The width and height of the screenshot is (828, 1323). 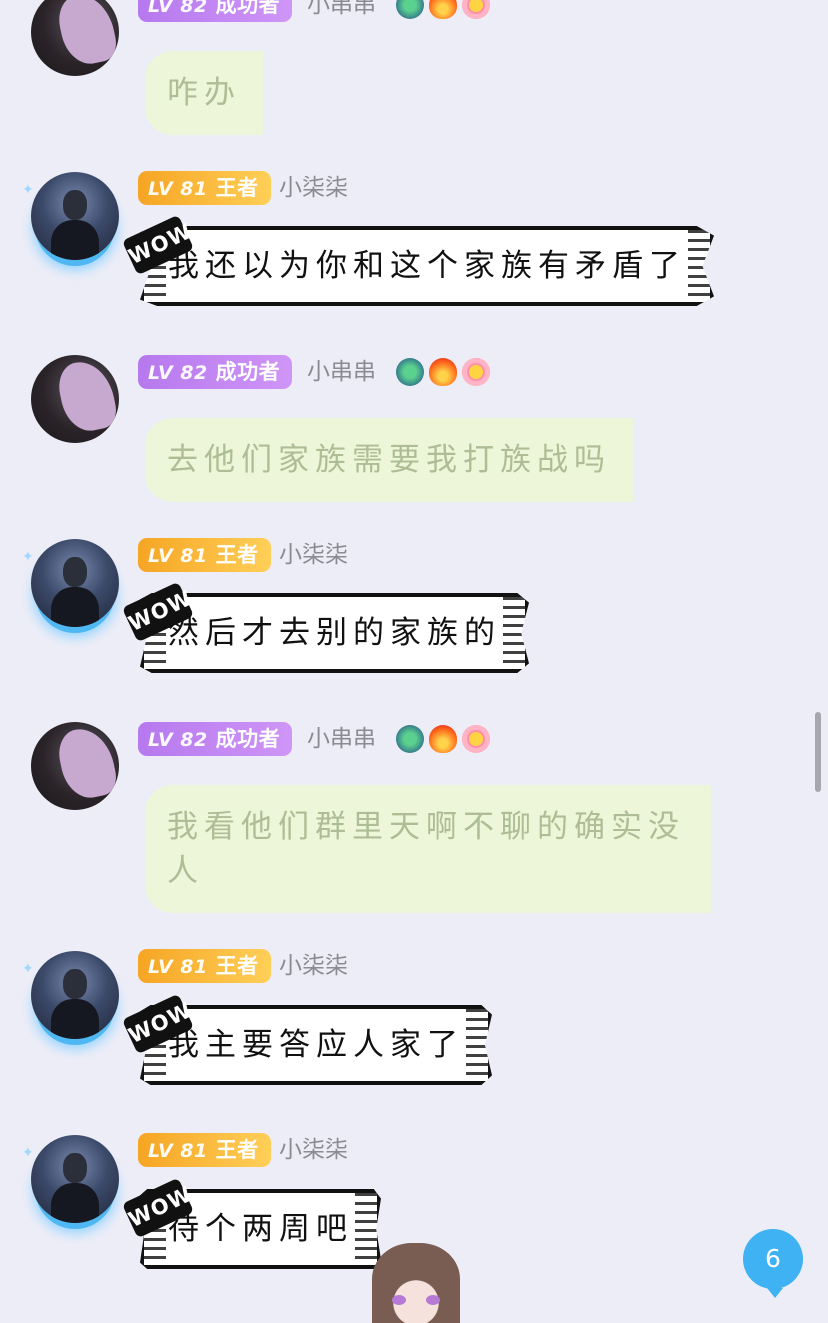 What do you see at coordinates (316, 1045) in the screenshot?
I see `message-text: 我主要答应人家了` at bounding box center [316, 1045].